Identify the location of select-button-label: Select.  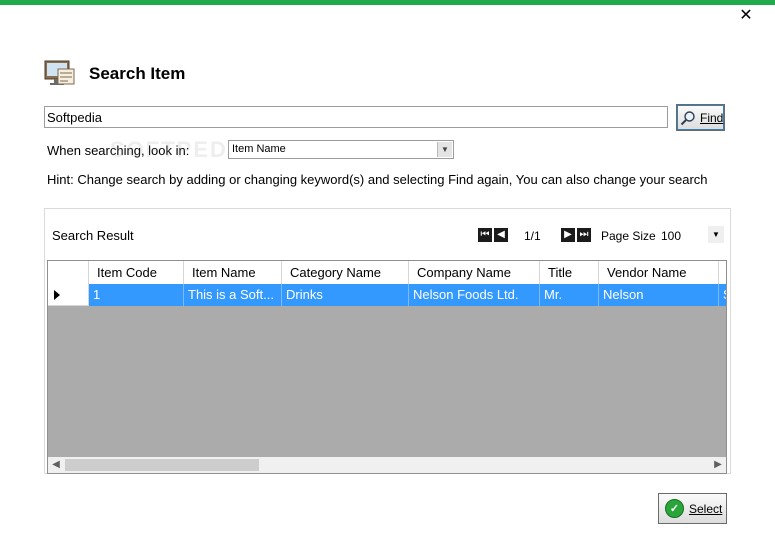
(706, 508).